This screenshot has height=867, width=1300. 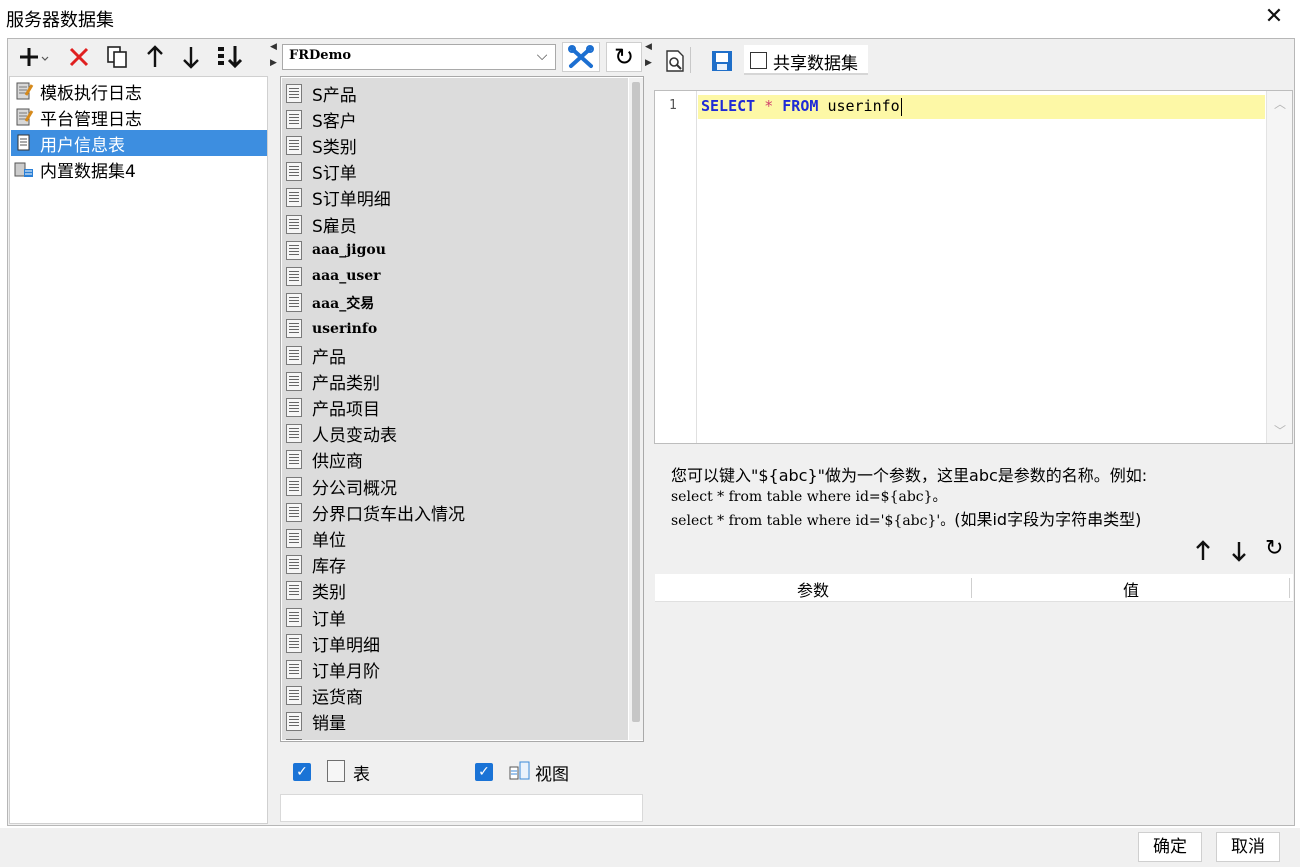 I want to click on sql-code: SELECT * FROM userinfo, so click(x=801, y=106).